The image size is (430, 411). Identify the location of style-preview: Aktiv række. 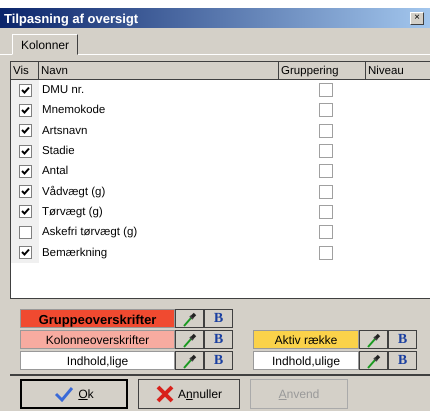
(306, 339).